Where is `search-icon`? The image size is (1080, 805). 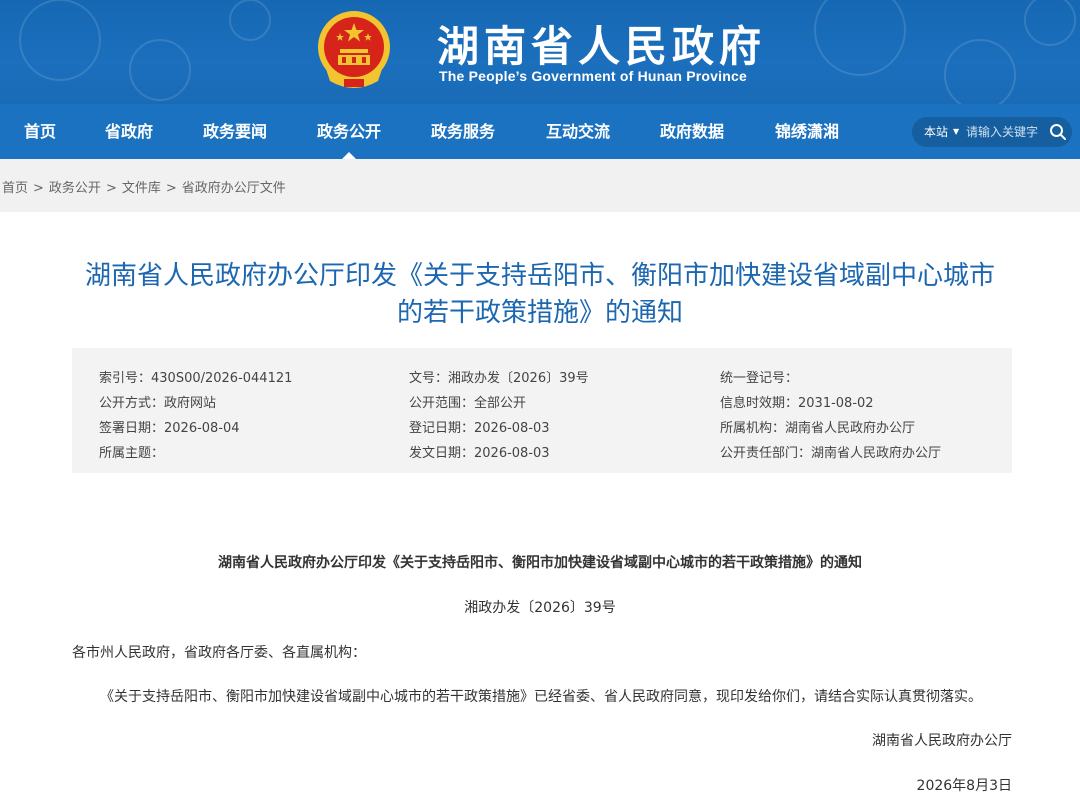
search-icon is located at coordinates (1058, 132).